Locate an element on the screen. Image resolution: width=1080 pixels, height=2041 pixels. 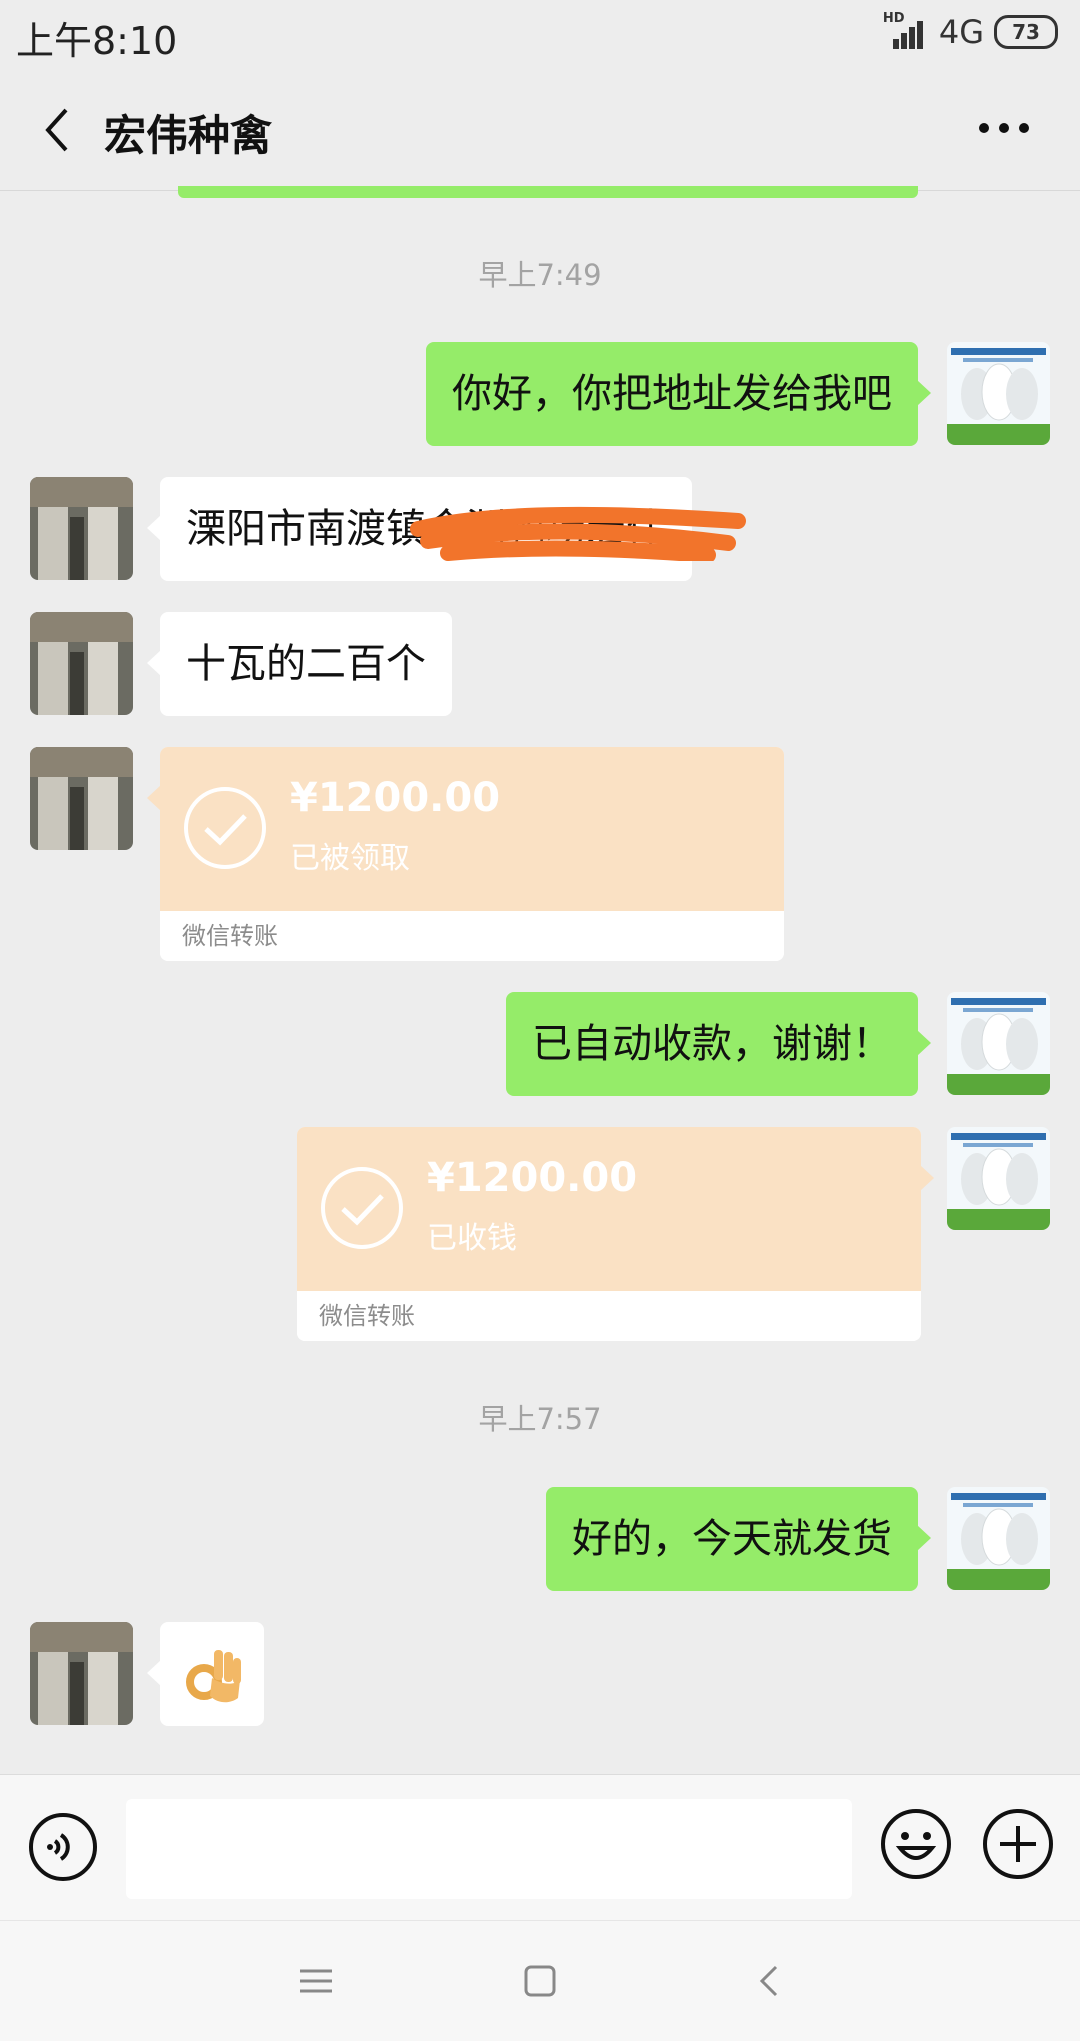
received-message: 十瓦的二百个 is located at coordinates (299, 664).